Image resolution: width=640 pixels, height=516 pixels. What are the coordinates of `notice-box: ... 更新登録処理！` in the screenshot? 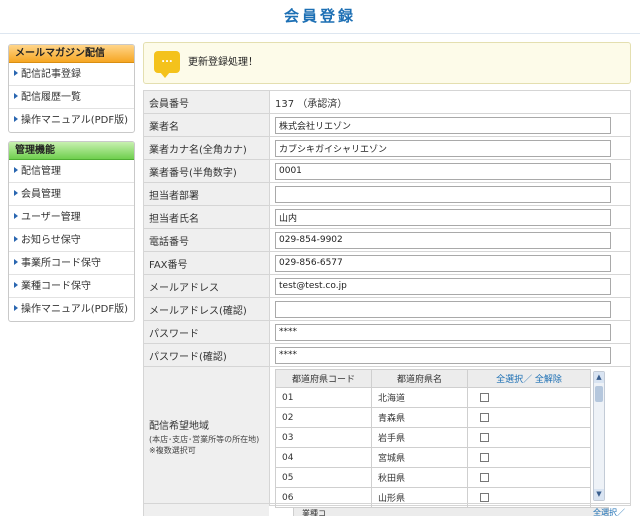 It's located at (387, 63).